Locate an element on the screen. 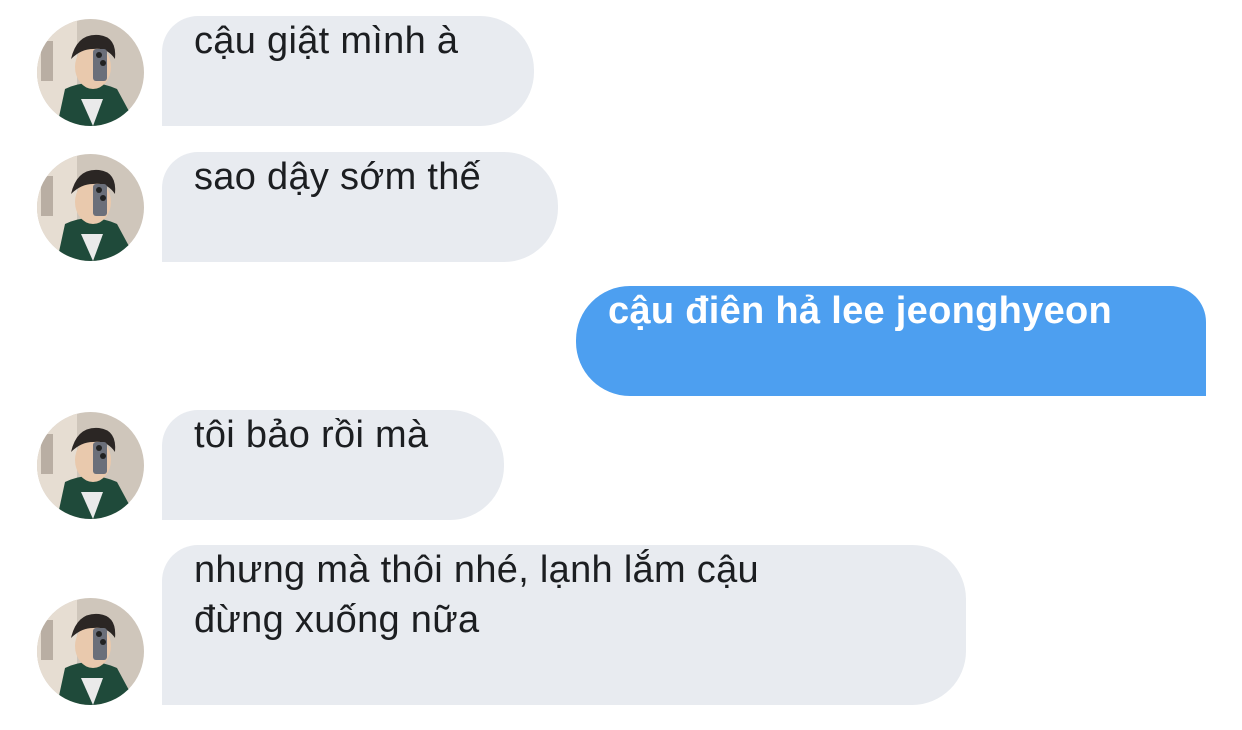  message-bubble-incoming: tôi bảo rồi mà is located at coordinates (333, 465).